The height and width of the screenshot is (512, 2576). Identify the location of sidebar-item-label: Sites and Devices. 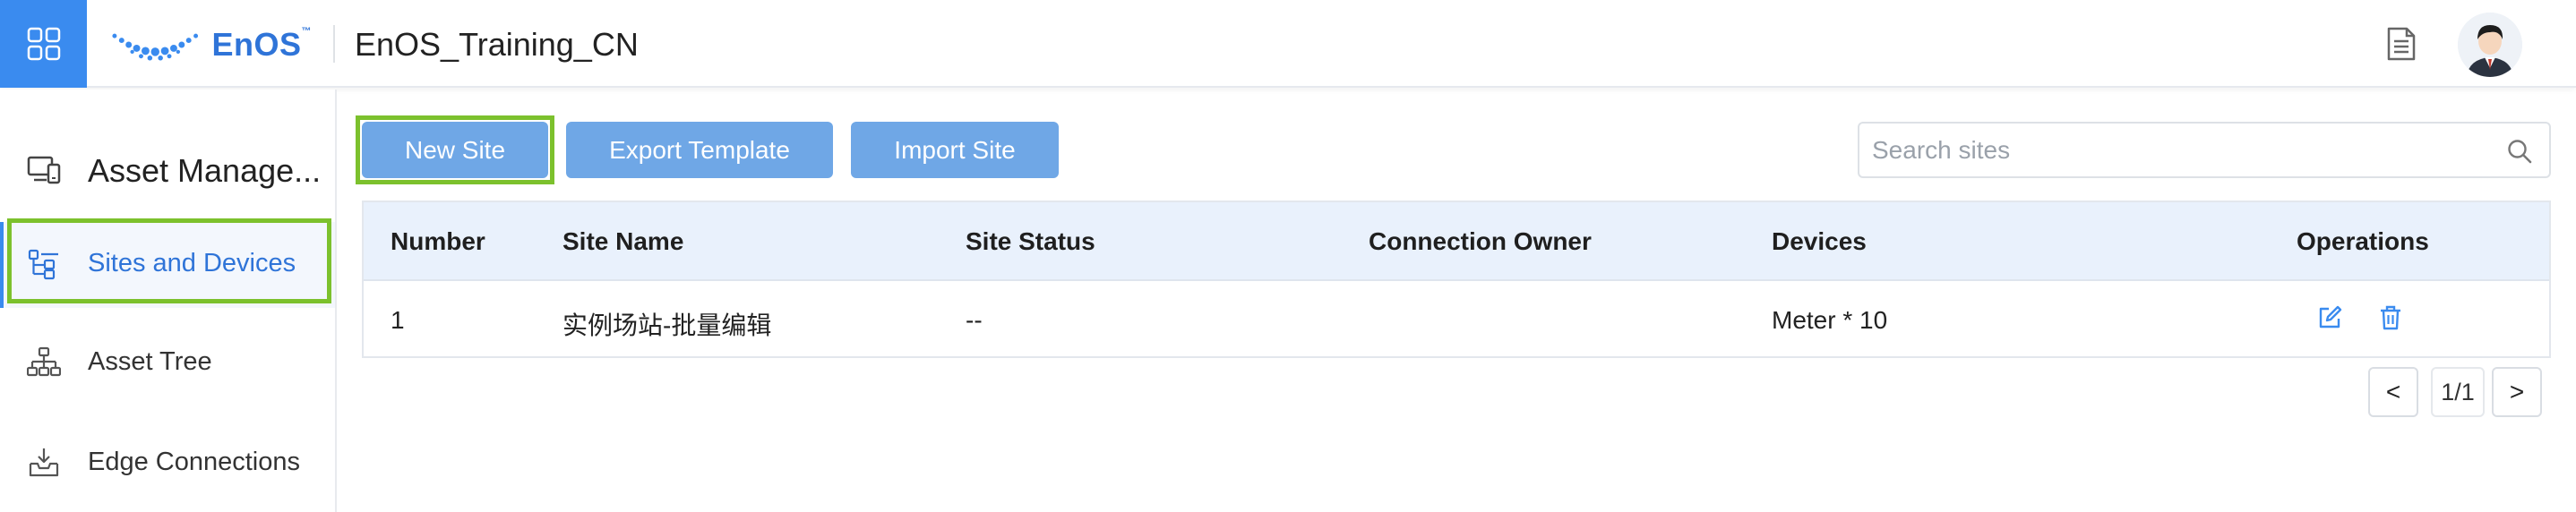
(192, 263).